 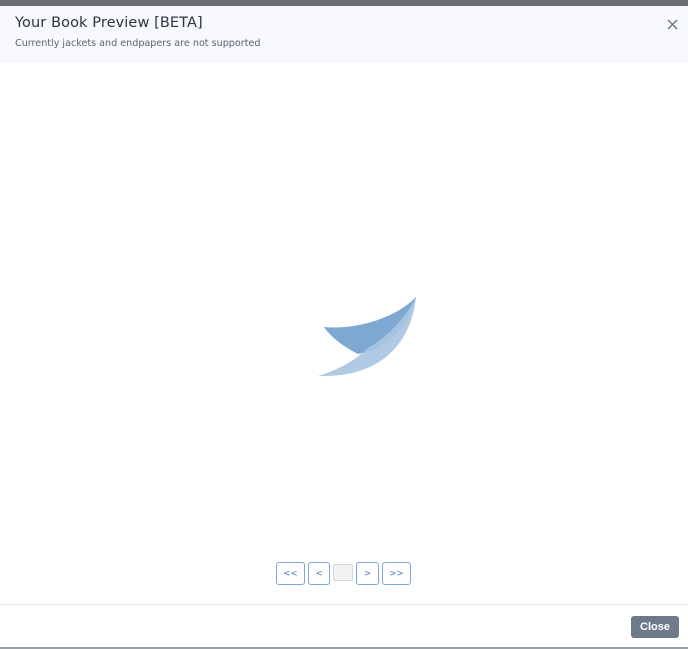 What do you see at coordinates (672, 24) in the screenshot?
I see `close-icon` at bounding box center [672, 24].